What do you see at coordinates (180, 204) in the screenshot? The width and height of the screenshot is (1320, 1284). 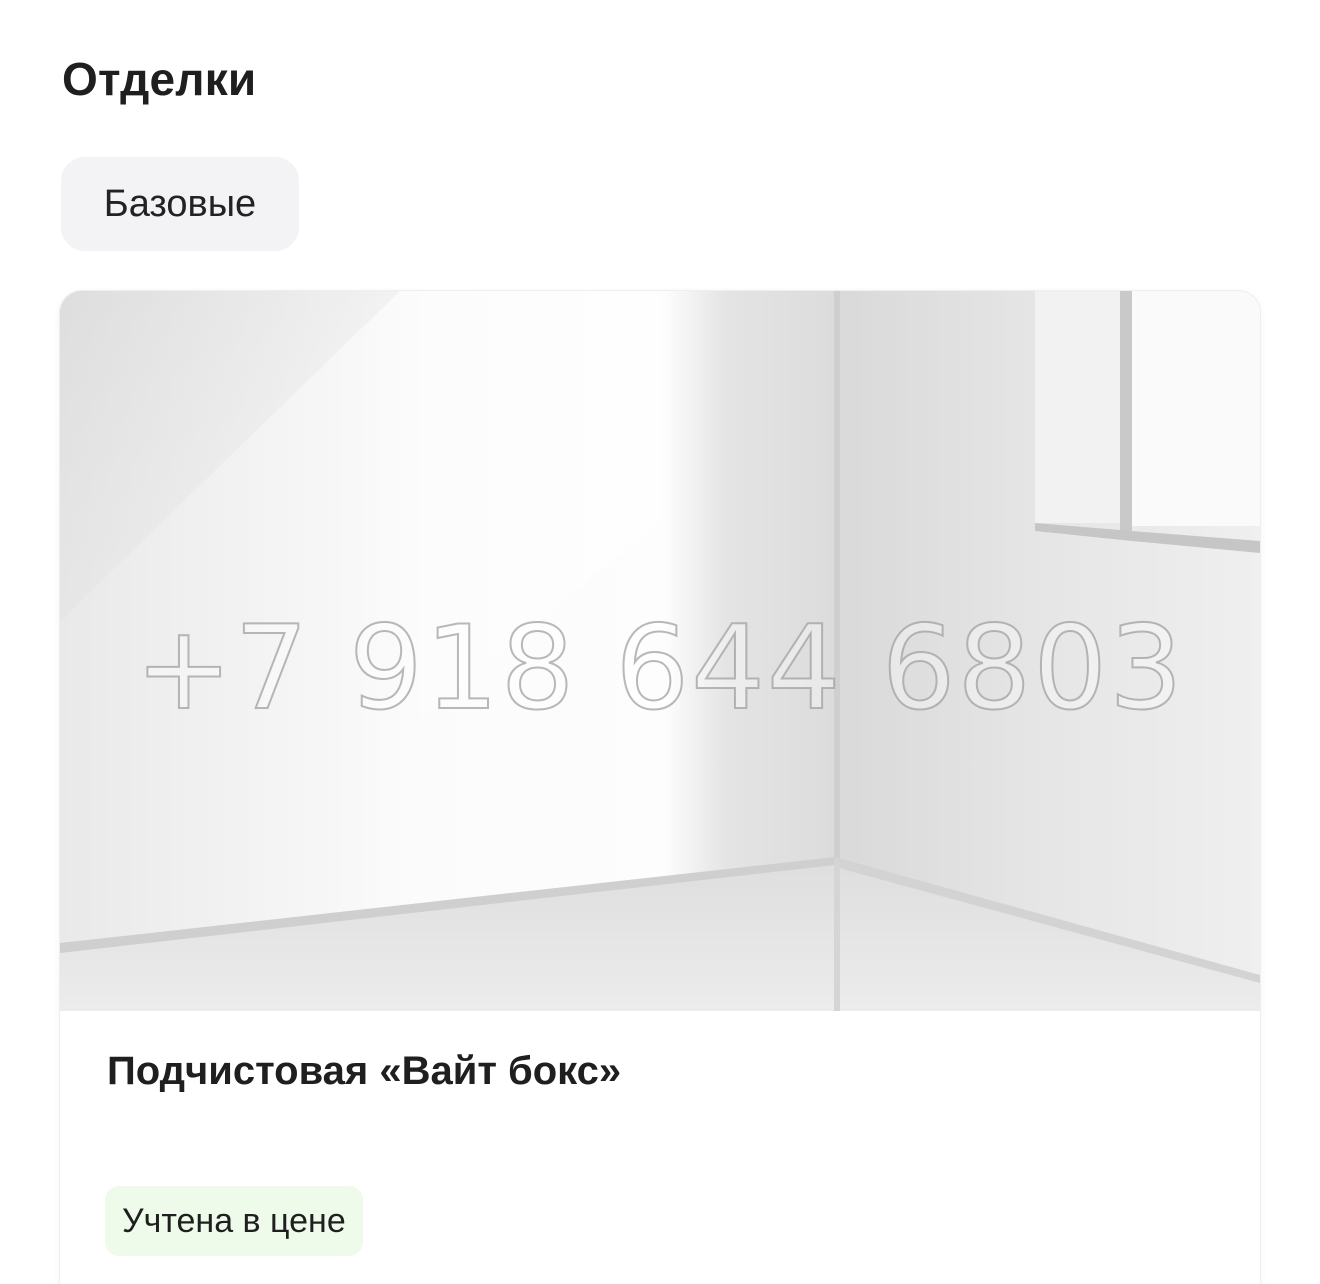 I see `filter-chip-basic: Базовые` at bounding box center [180, 204].